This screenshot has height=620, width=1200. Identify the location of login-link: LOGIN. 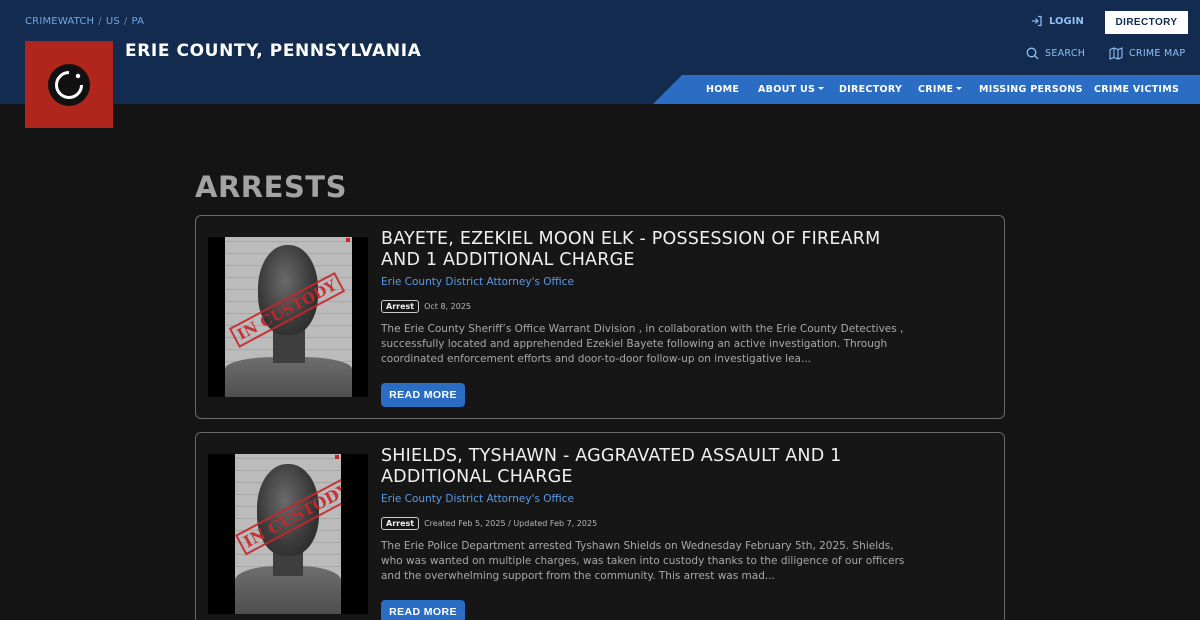
(1057, 21).